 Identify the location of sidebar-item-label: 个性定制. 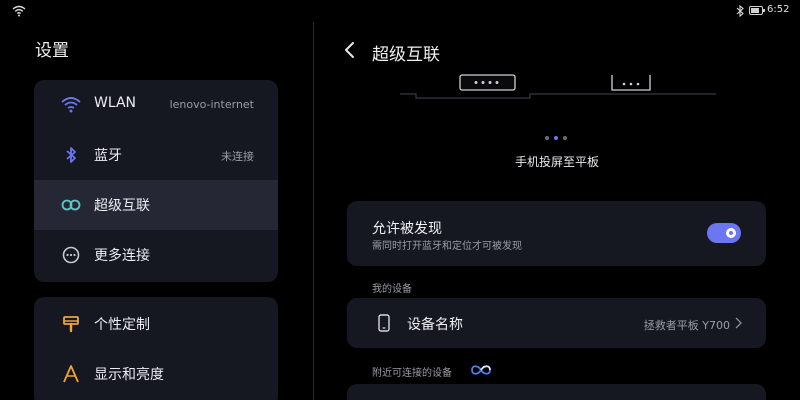
(122, 325).